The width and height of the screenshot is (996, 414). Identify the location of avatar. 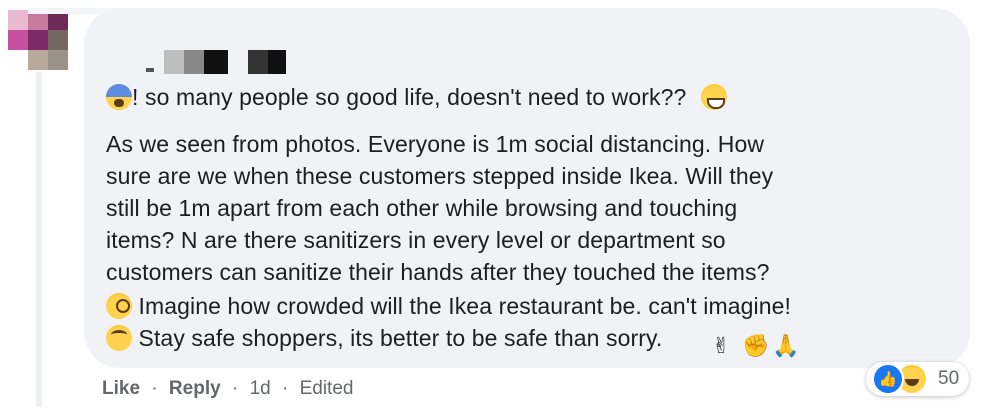
(38, 40).